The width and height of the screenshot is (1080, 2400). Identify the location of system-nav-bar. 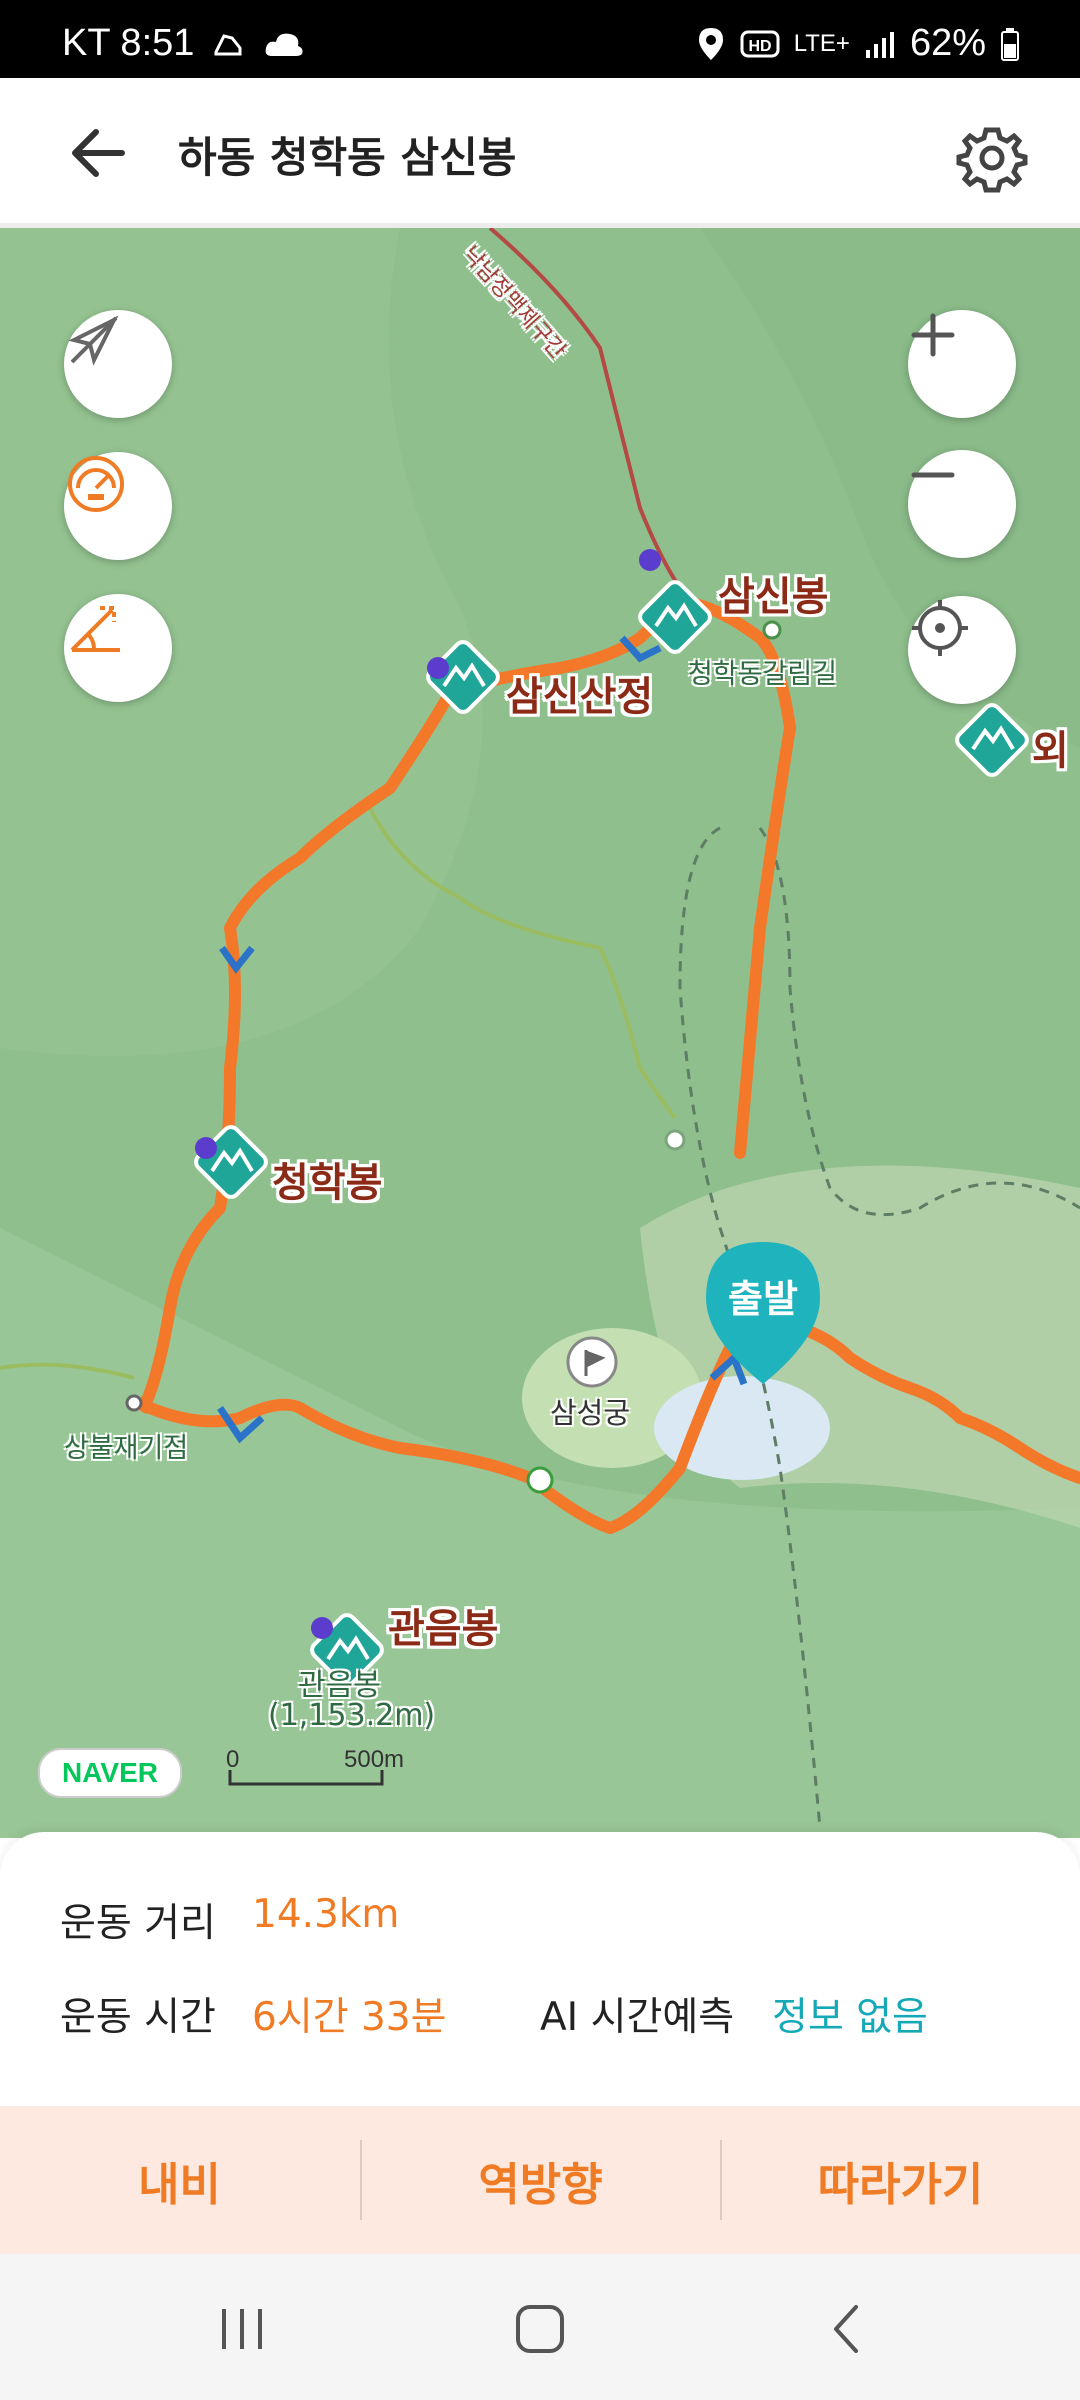
(540, 2327).